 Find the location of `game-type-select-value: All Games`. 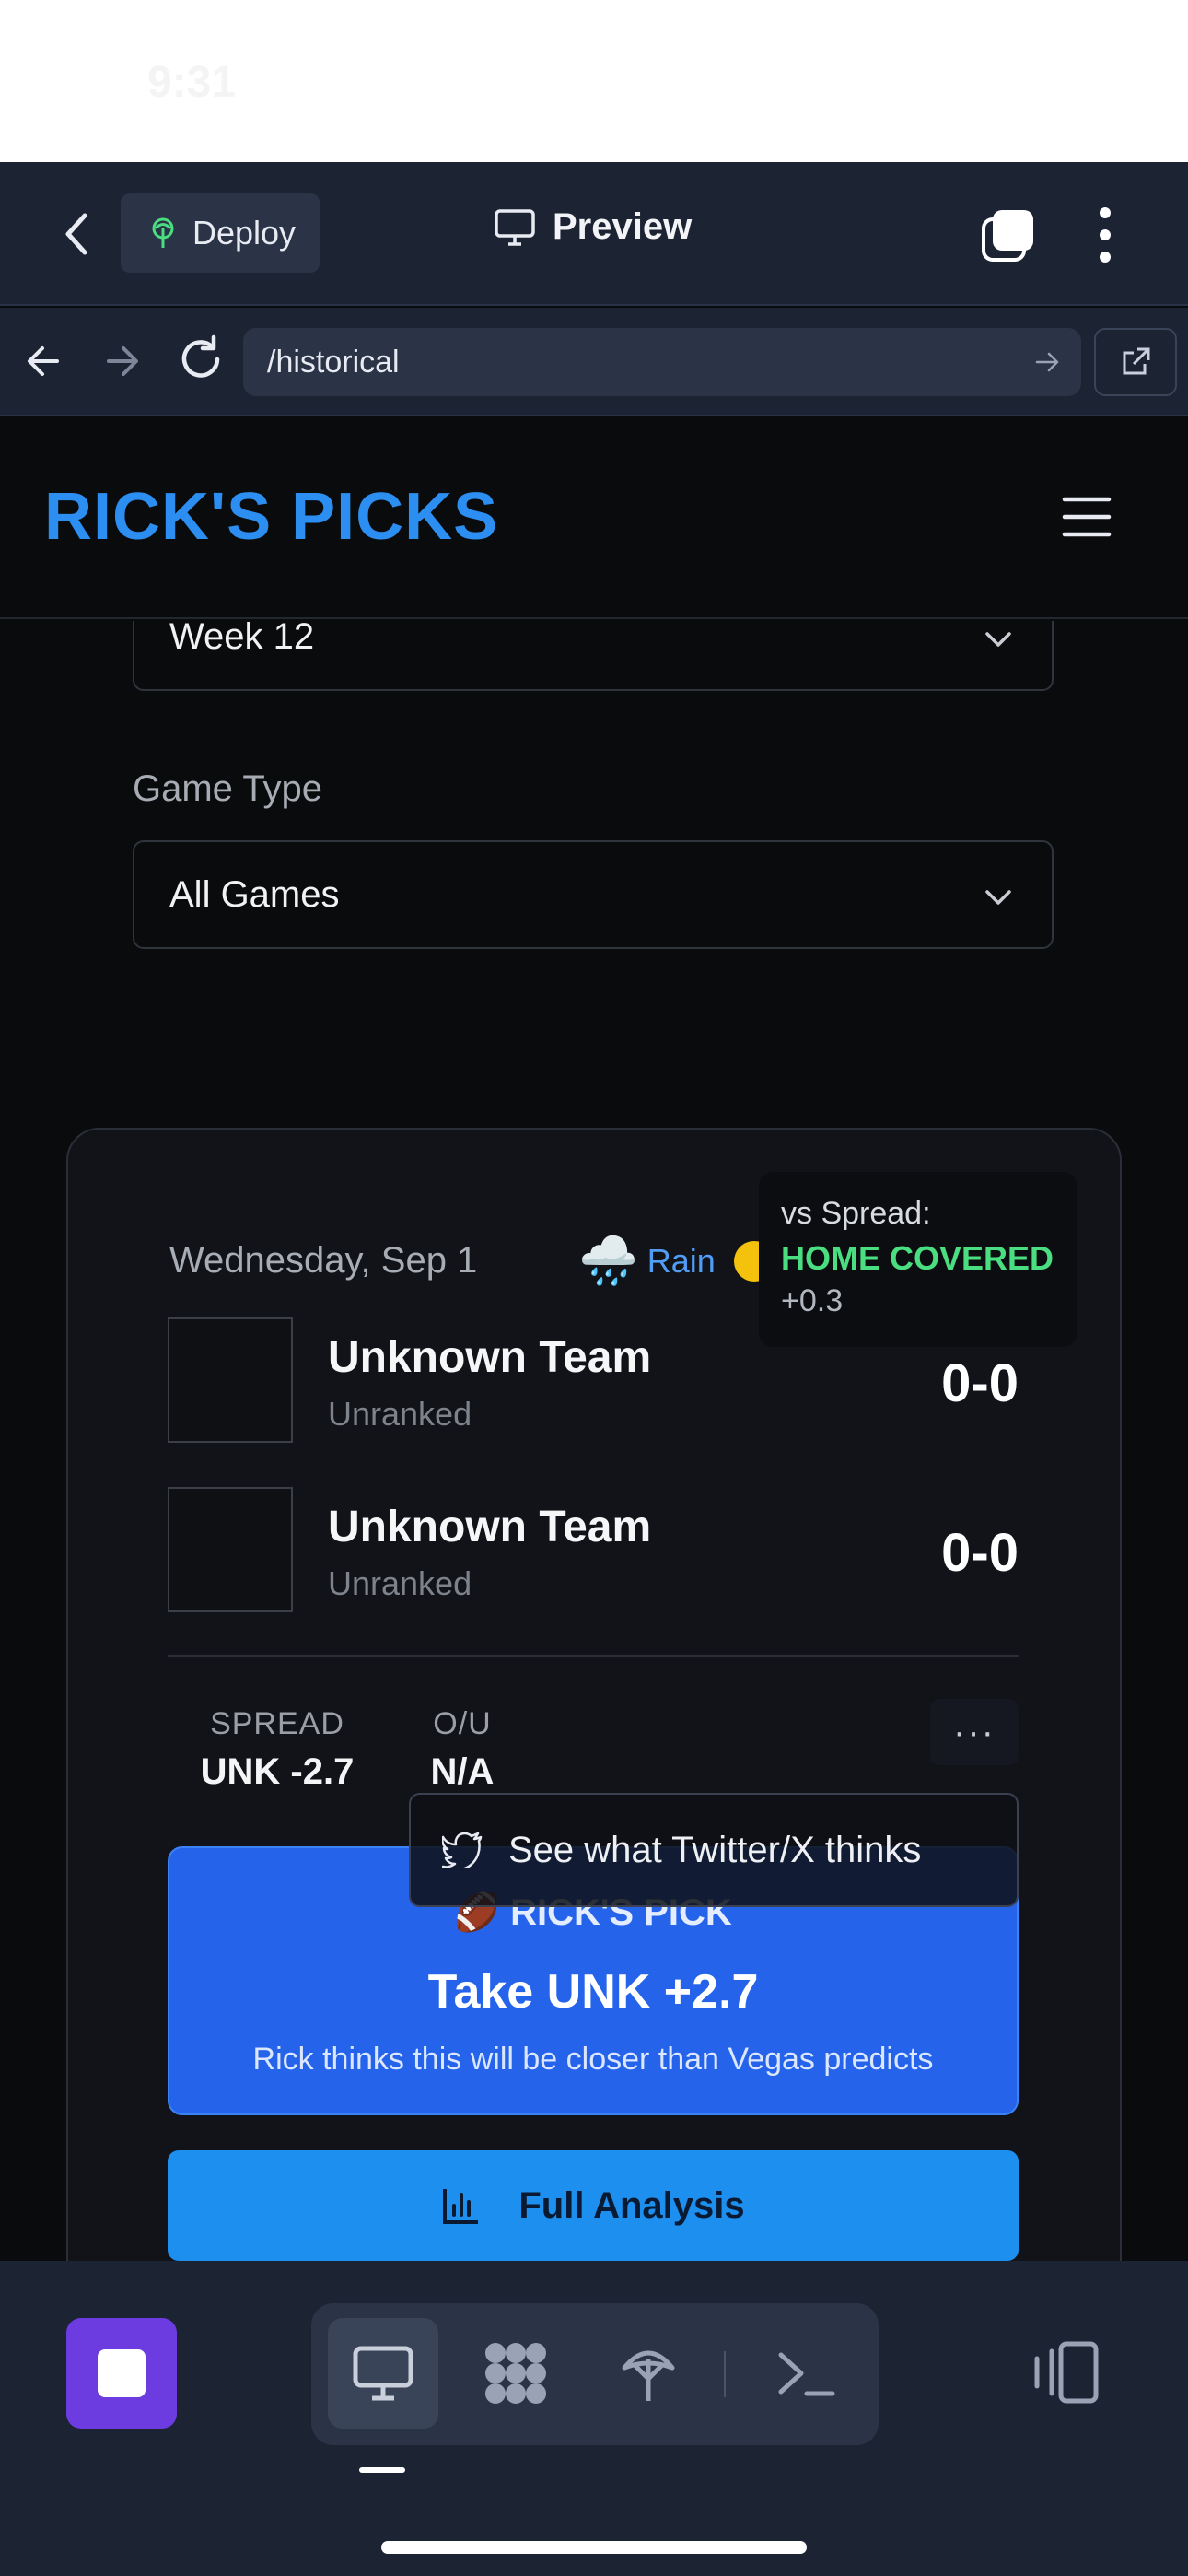

game-type-select-value: All Games is located at coordinates (254, 894).